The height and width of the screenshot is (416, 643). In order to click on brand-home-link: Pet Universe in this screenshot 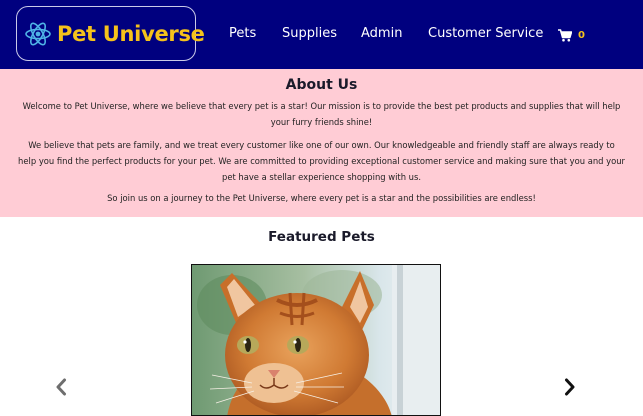, I will do `click(110, 33)`.